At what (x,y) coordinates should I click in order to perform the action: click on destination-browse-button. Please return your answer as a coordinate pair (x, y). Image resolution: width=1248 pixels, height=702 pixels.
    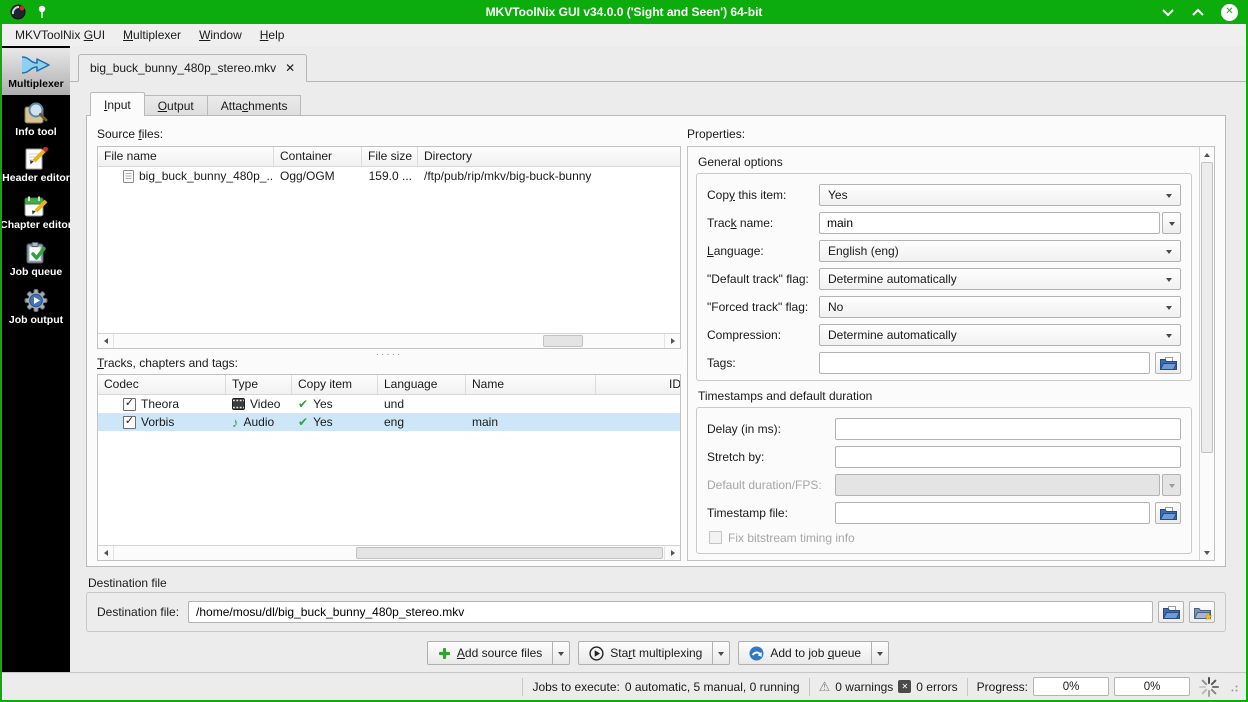
    Looking at the image, I should click on (1171, 612).